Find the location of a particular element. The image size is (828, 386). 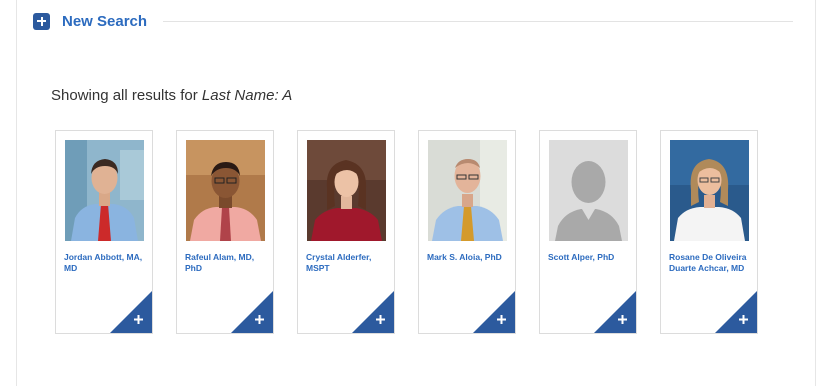

results-heading: Showing all results for Last Name: A is located at coordinates (171, 95).